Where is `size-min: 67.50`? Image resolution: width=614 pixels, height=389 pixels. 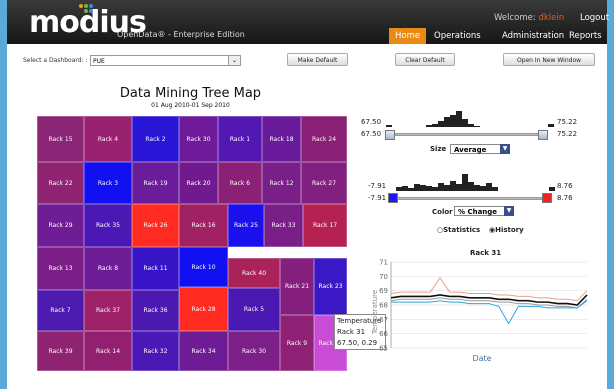
size-min: 67.50 is located at coordinates (371, 134).